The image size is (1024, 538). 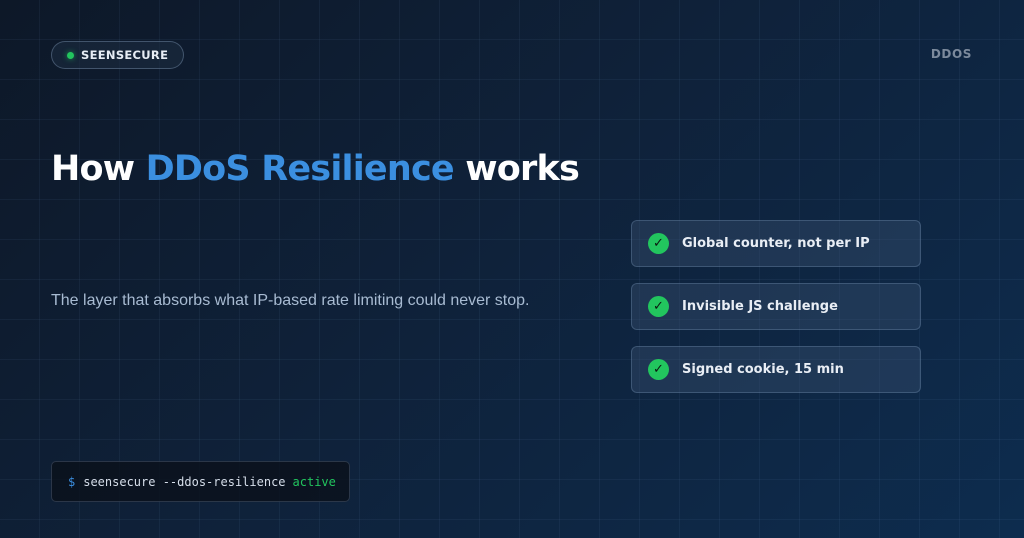 I want to click on terminal-command-text: seensecure --ddos-resilience, so click(x=184, y=481).